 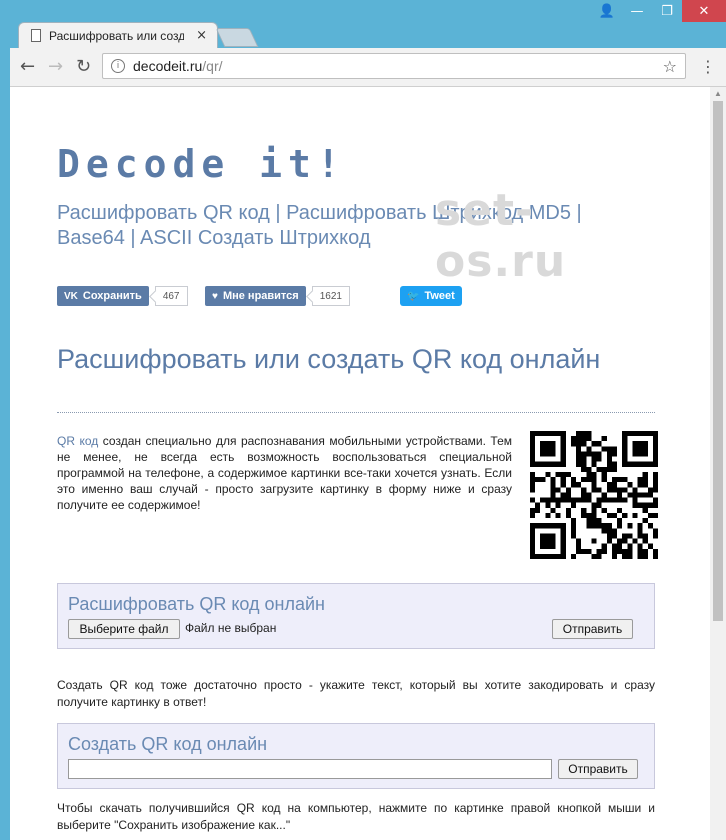 I want to click on decode-submit-button: Отправить, so click(x=592, y=629).